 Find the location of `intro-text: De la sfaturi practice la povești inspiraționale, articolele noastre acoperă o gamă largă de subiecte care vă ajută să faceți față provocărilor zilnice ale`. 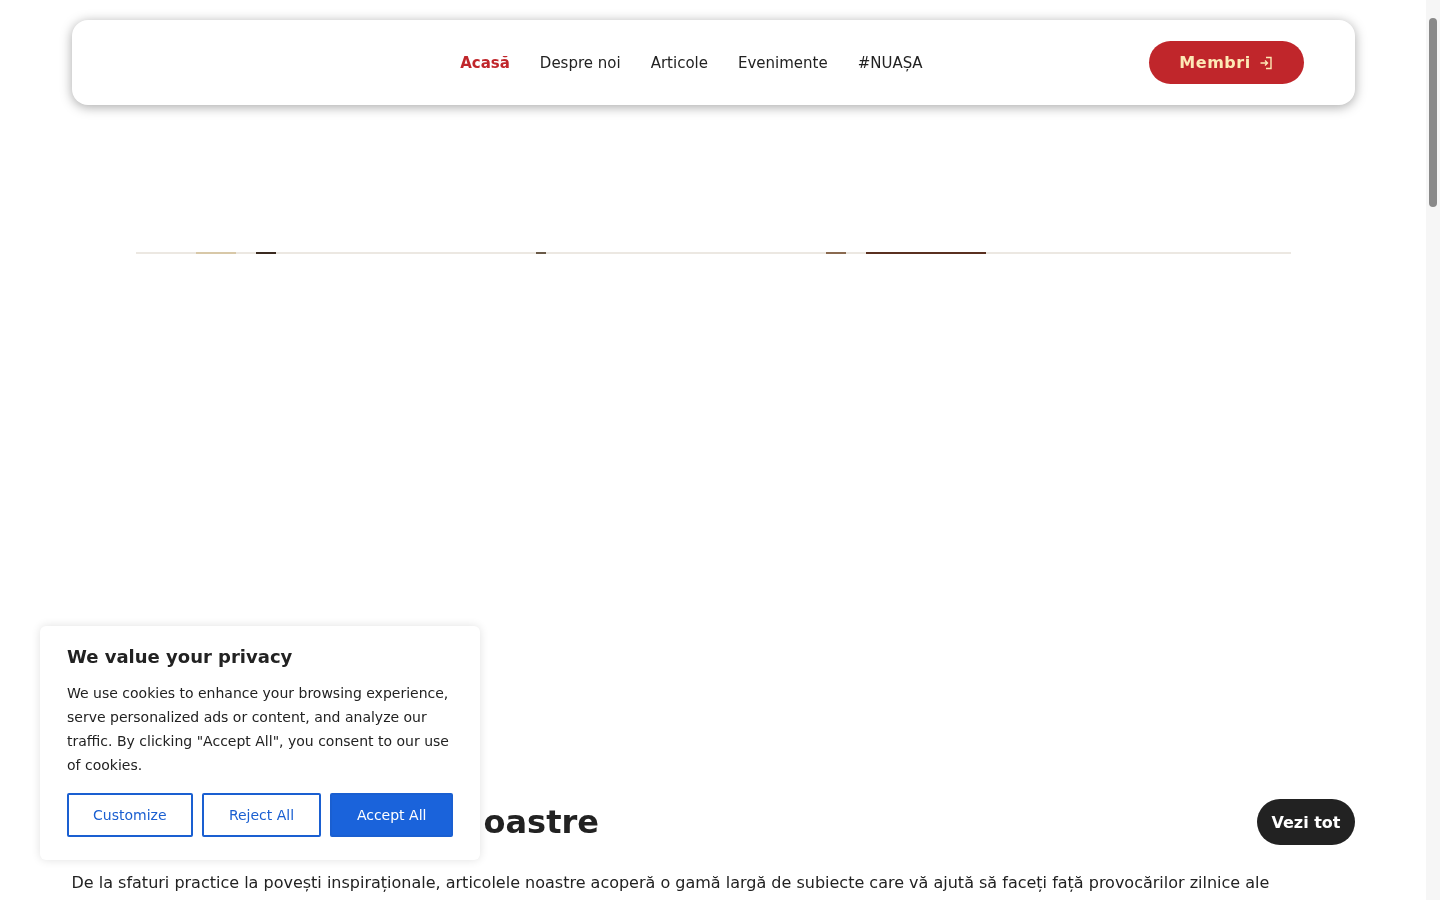

intro-text: De la sfaturi practice la povești inspiraționale, articolele noastre acoperă o gamă largă de subiecte care vă ajută să faceți față provocărilor zilnice ale is located at coordinates (671, 882).